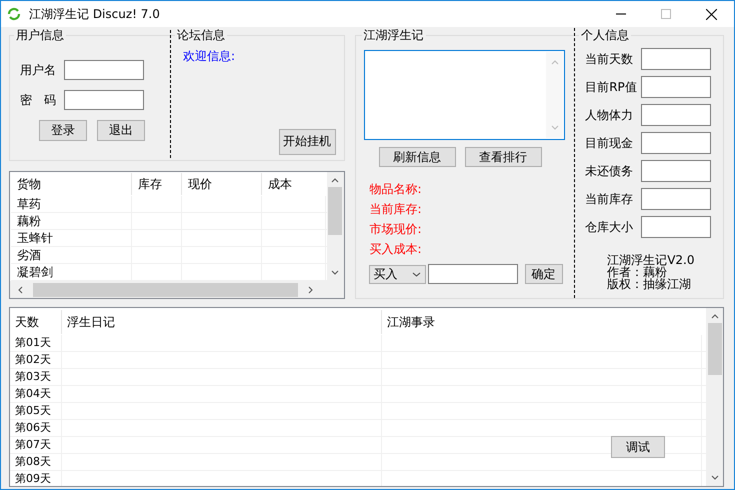 The image size is (735, 490). I want to click on credit-text: 版权：抽缘江湖, so click(649, 284).